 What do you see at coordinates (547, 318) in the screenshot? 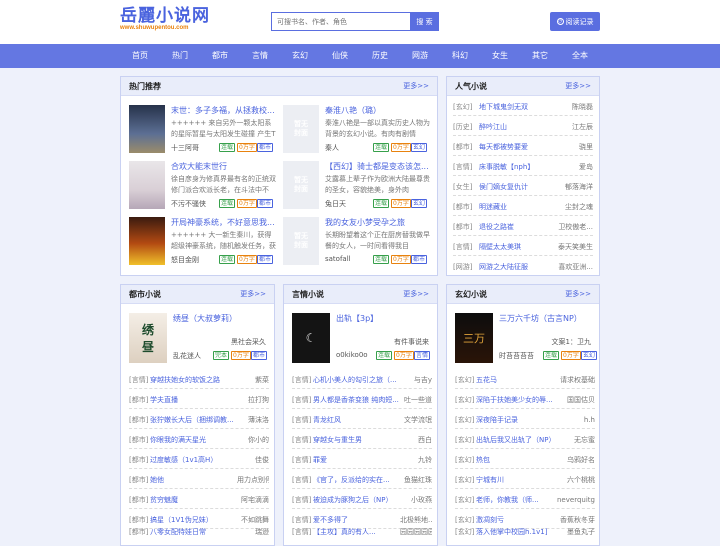
I see `book-title: 三万六千坊（古言NP）` at bounding box center [547, 318].